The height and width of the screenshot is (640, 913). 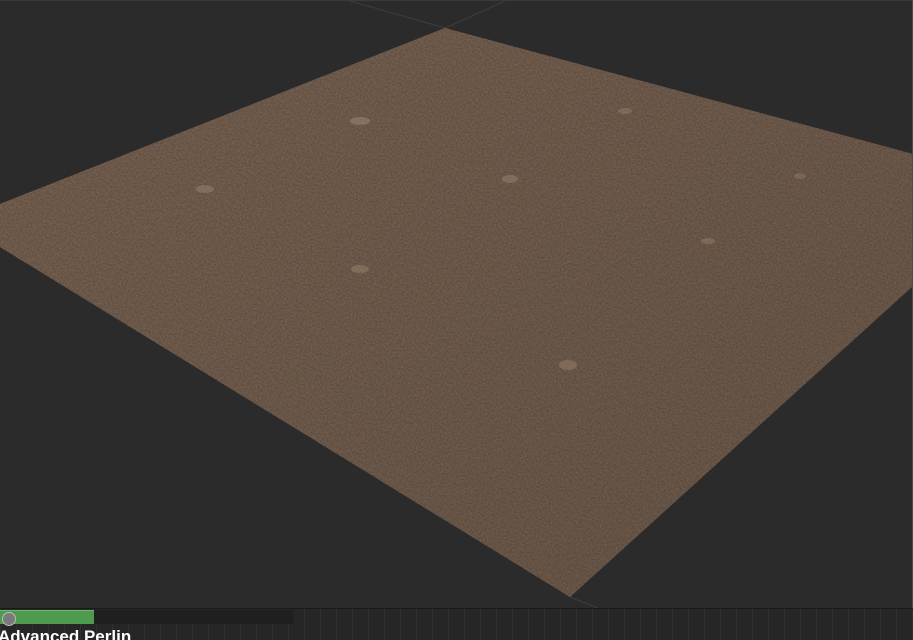 I want to click on node-title: Advanced Perlin, so click(x=65, y=633).